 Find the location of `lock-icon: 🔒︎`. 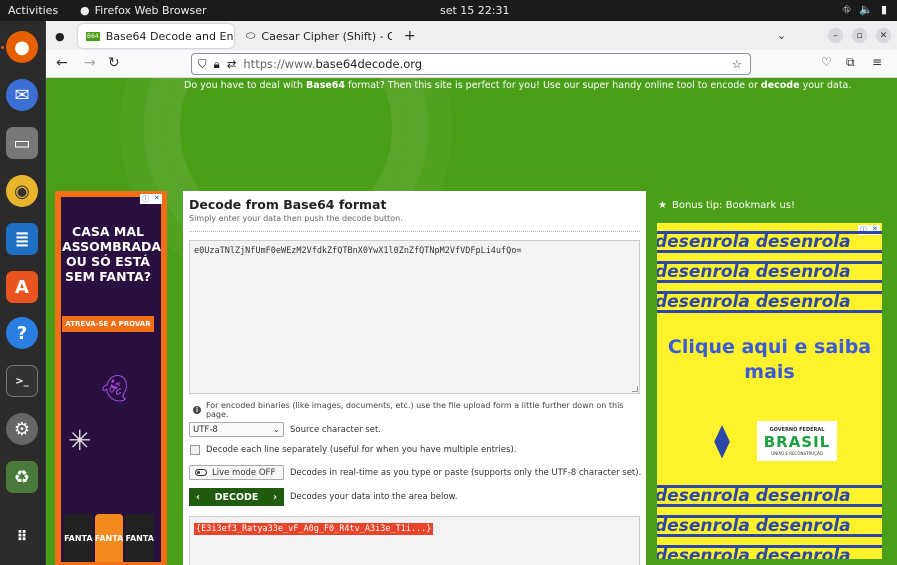

lock-icon: 🔒︎ is located at coordinates (217, 64).